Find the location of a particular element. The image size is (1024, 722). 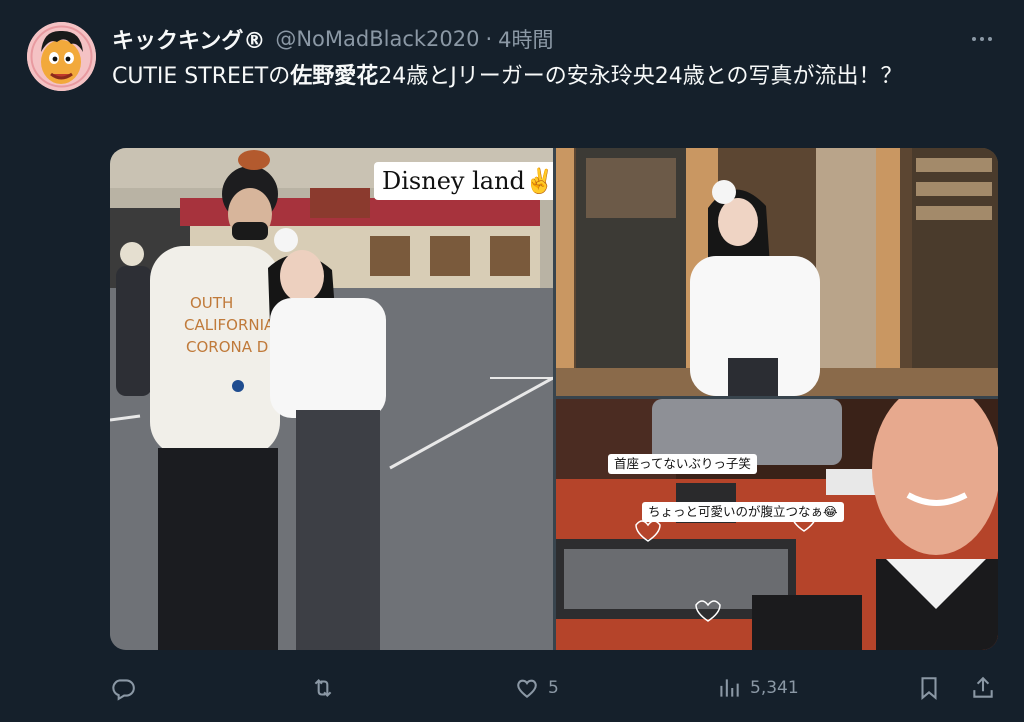

avatar is located at coordinates (61, 56).